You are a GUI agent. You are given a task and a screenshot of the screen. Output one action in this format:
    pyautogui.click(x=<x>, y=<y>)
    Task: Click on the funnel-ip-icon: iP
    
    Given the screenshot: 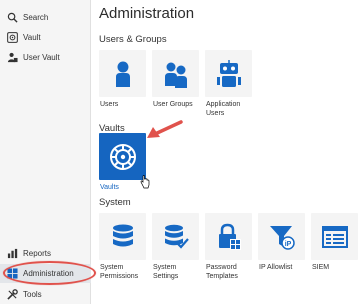 What is the action you would take?
    pyautogui.click(x=282, y=237)
    